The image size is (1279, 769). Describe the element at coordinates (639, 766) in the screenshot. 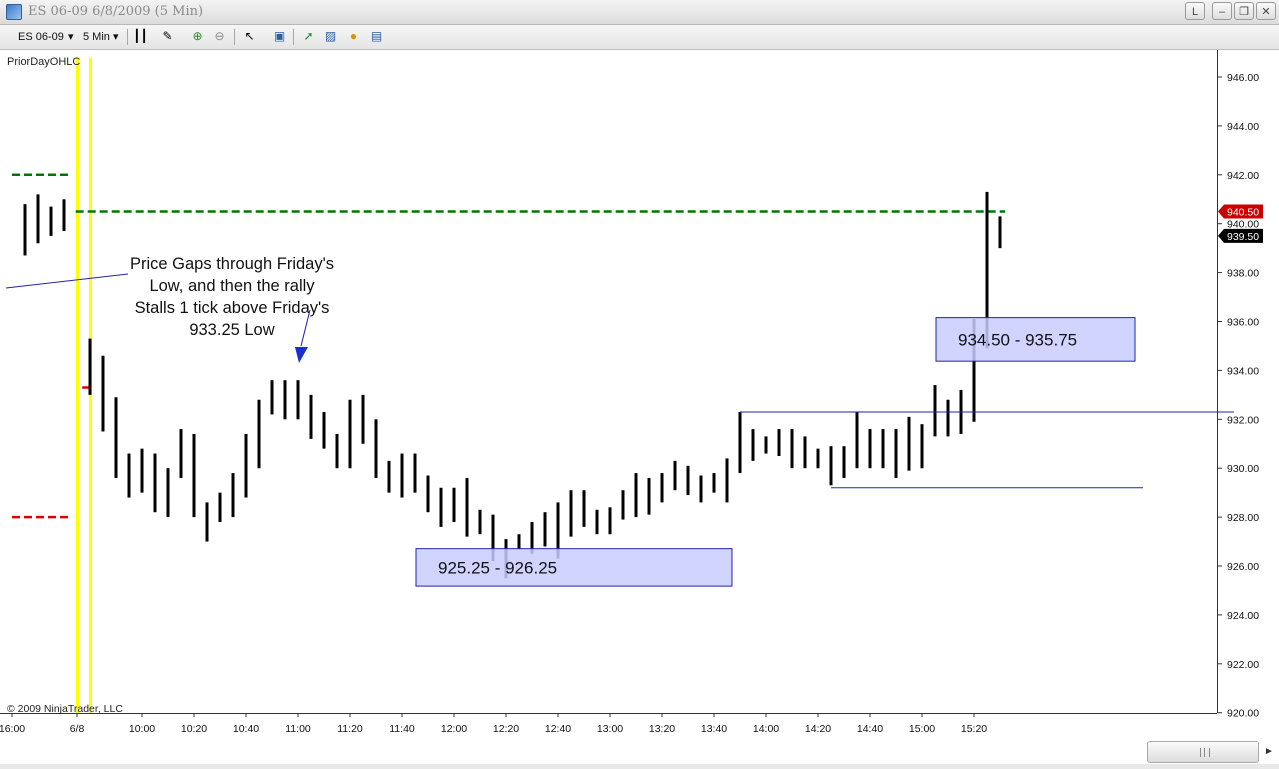

I see `status-strip` at that location.